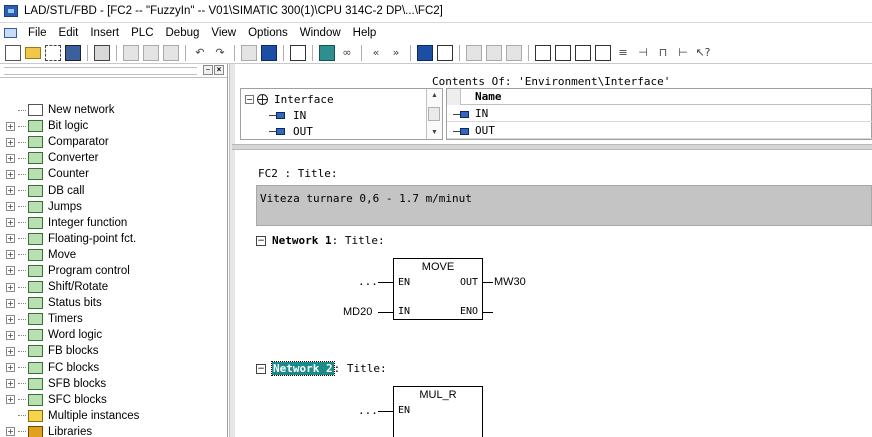 This screenshot has width=872, height=437. Describe the element at coordinates (327, 52) in the screenshot. I see `interface-icon` at that location.